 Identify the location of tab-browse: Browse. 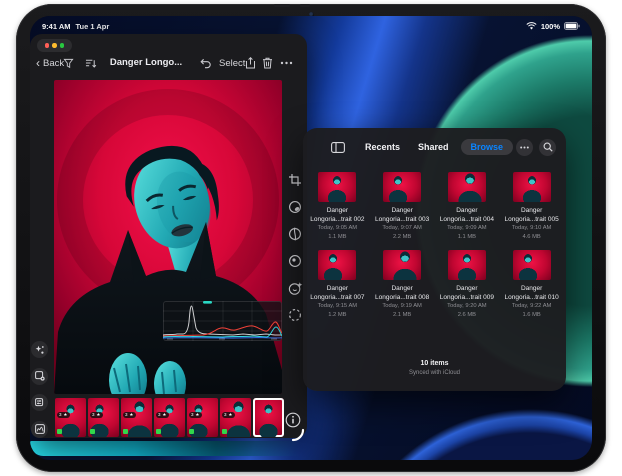
(487, 147).